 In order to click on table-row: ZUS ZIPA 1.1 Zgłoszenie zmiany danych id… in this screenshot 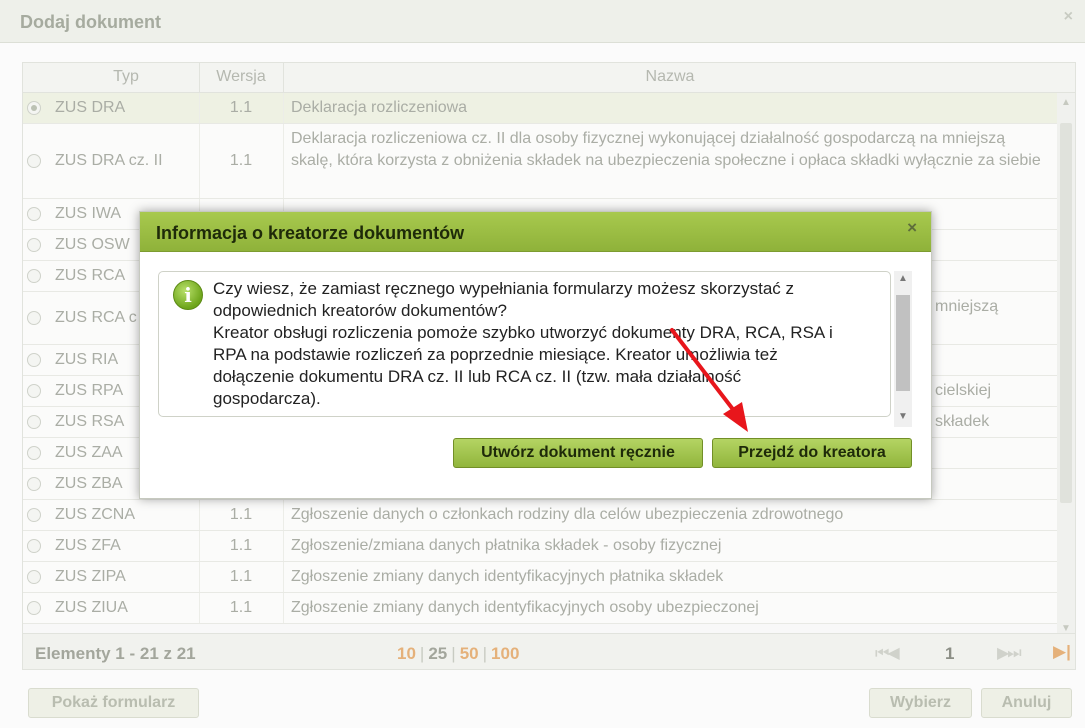, I will do `click(540, 577)`.